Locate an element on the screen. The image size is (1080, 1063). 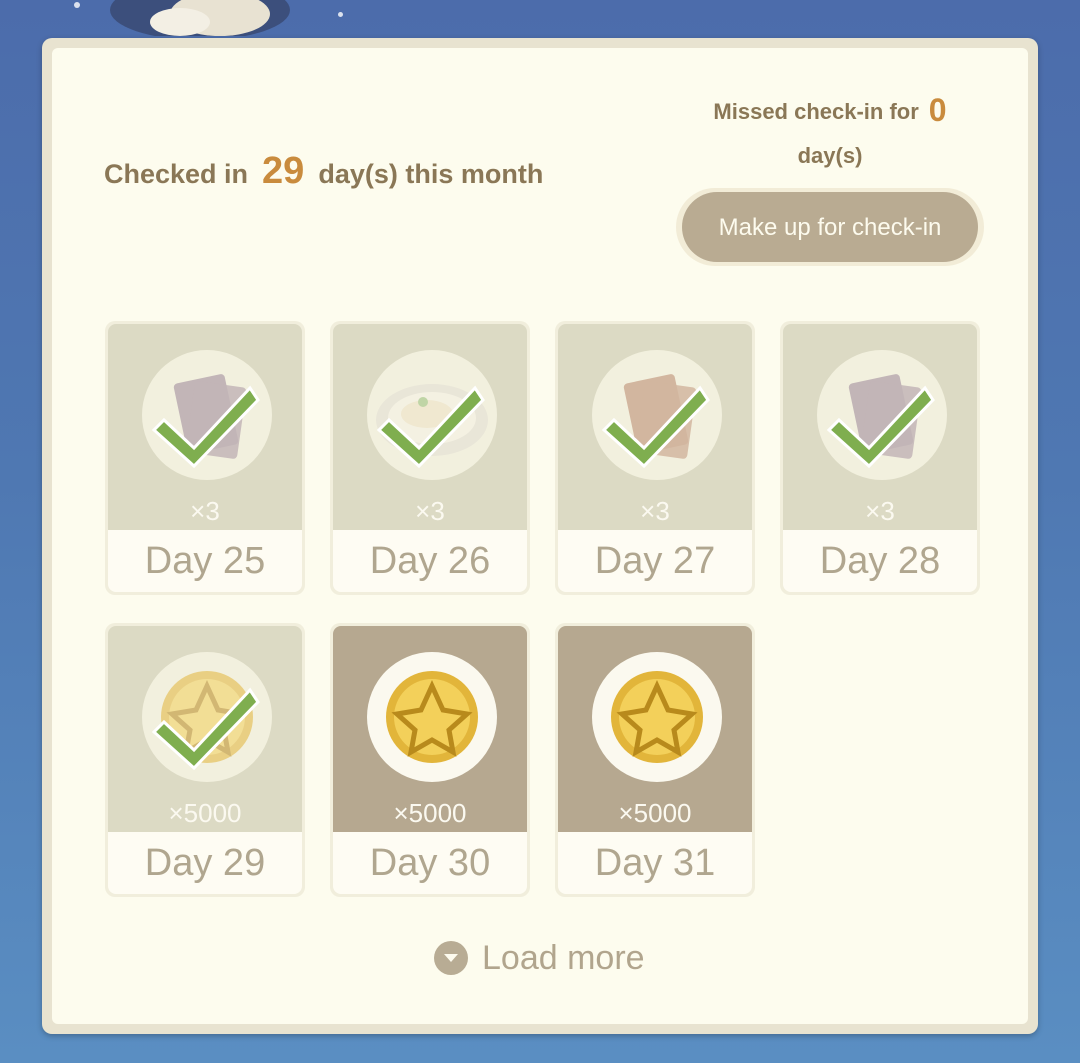
missed-summary: Missed check-in for 0 day(s) is located at coordinates (830, 133).